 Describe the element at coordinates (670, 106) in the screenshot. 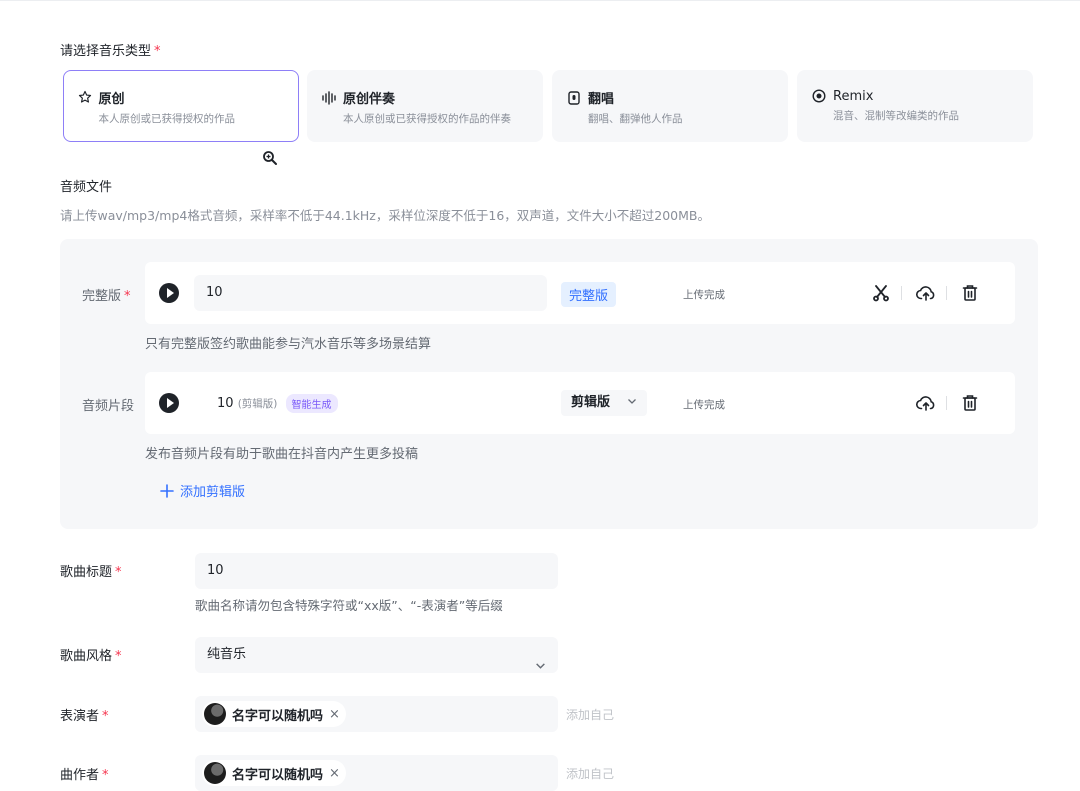

I see `type-card-cover: 翻唱 翻唱、翻弹他人作品` at that location.